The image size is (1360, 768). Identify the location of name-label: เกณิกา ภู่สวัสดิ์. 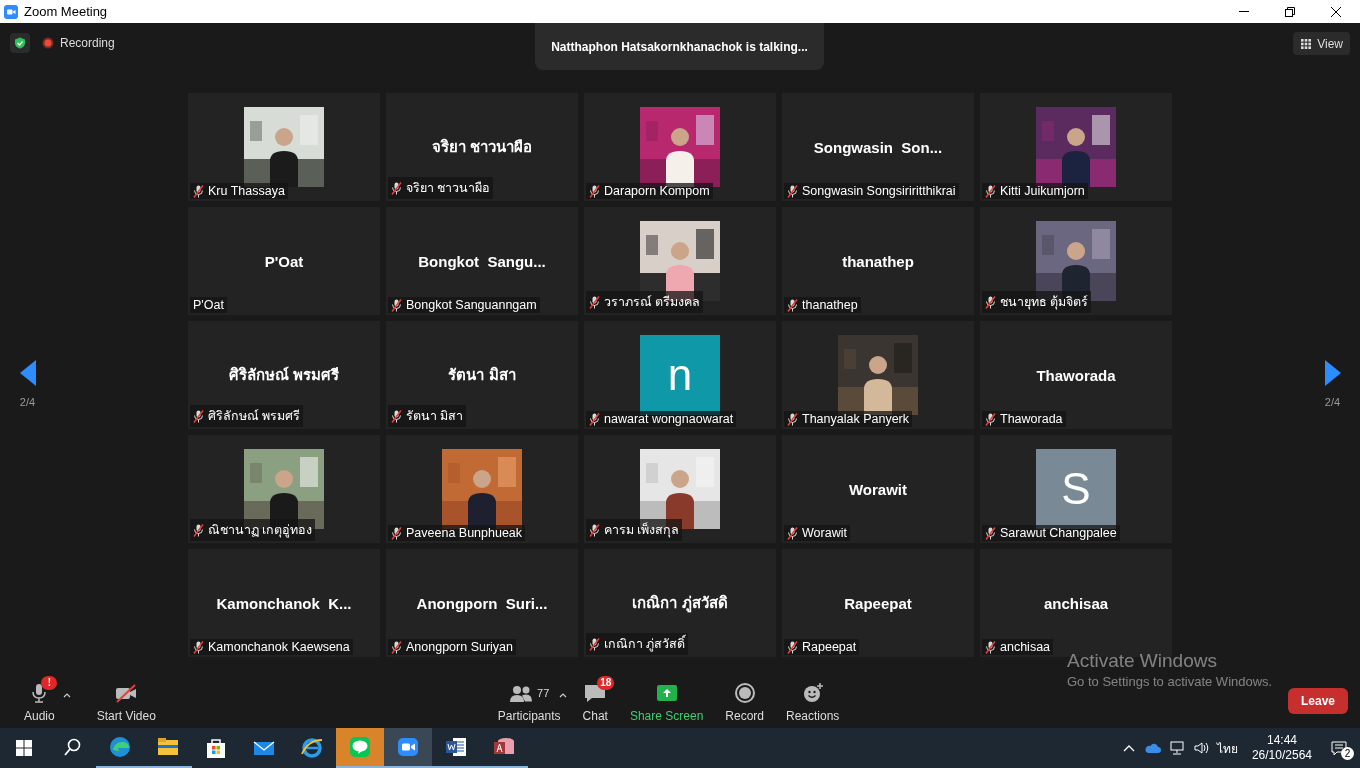
(645, 644).